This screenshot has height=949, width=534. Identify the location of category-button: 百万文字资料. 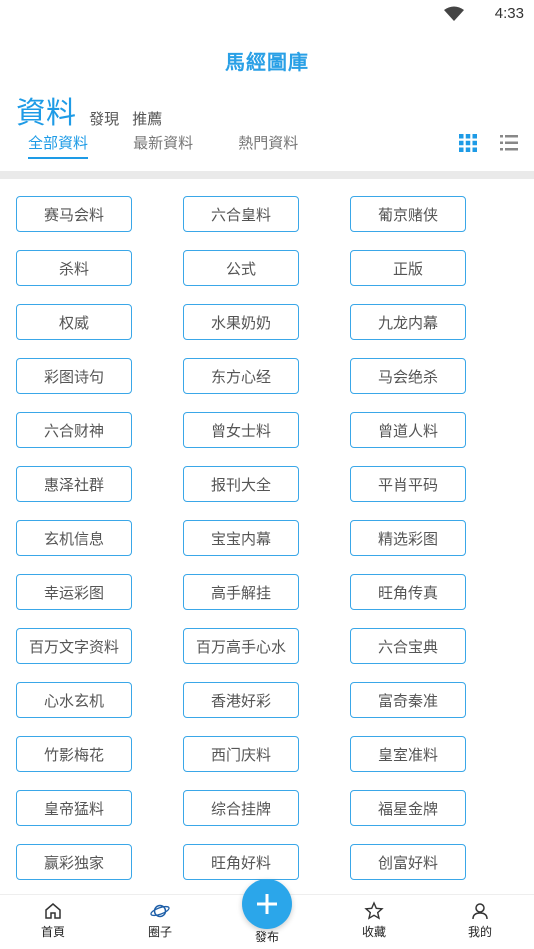
(74, 646).